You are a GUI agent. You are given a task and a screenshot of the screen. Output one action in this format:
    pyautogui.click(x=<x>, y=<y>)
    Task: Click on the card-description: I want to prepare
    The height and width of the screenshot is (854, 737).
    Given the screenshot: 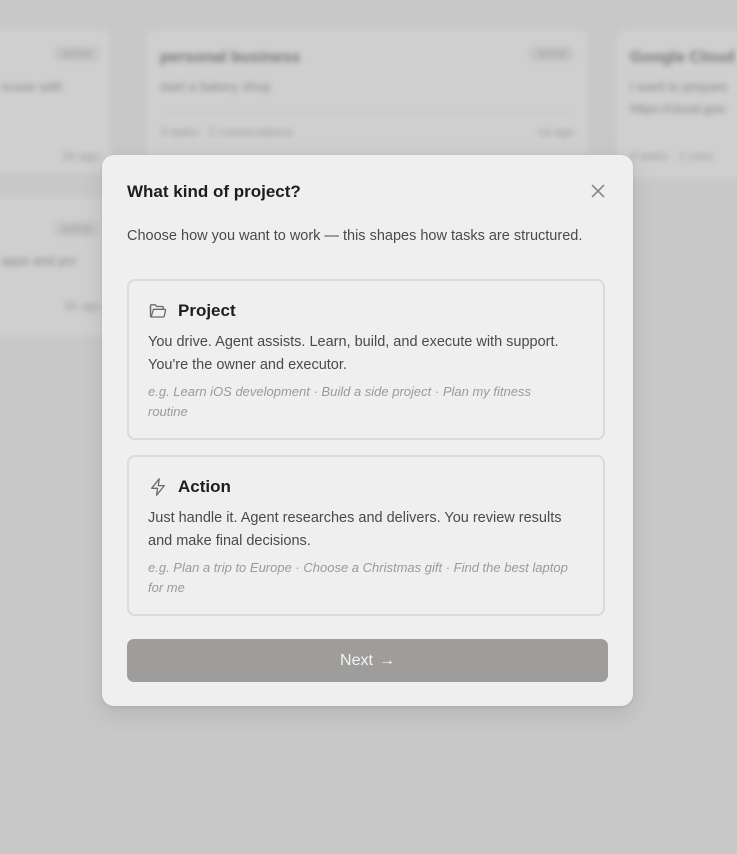 What is the action you would take?
    pyautogui.click(x=679, y=86)
    